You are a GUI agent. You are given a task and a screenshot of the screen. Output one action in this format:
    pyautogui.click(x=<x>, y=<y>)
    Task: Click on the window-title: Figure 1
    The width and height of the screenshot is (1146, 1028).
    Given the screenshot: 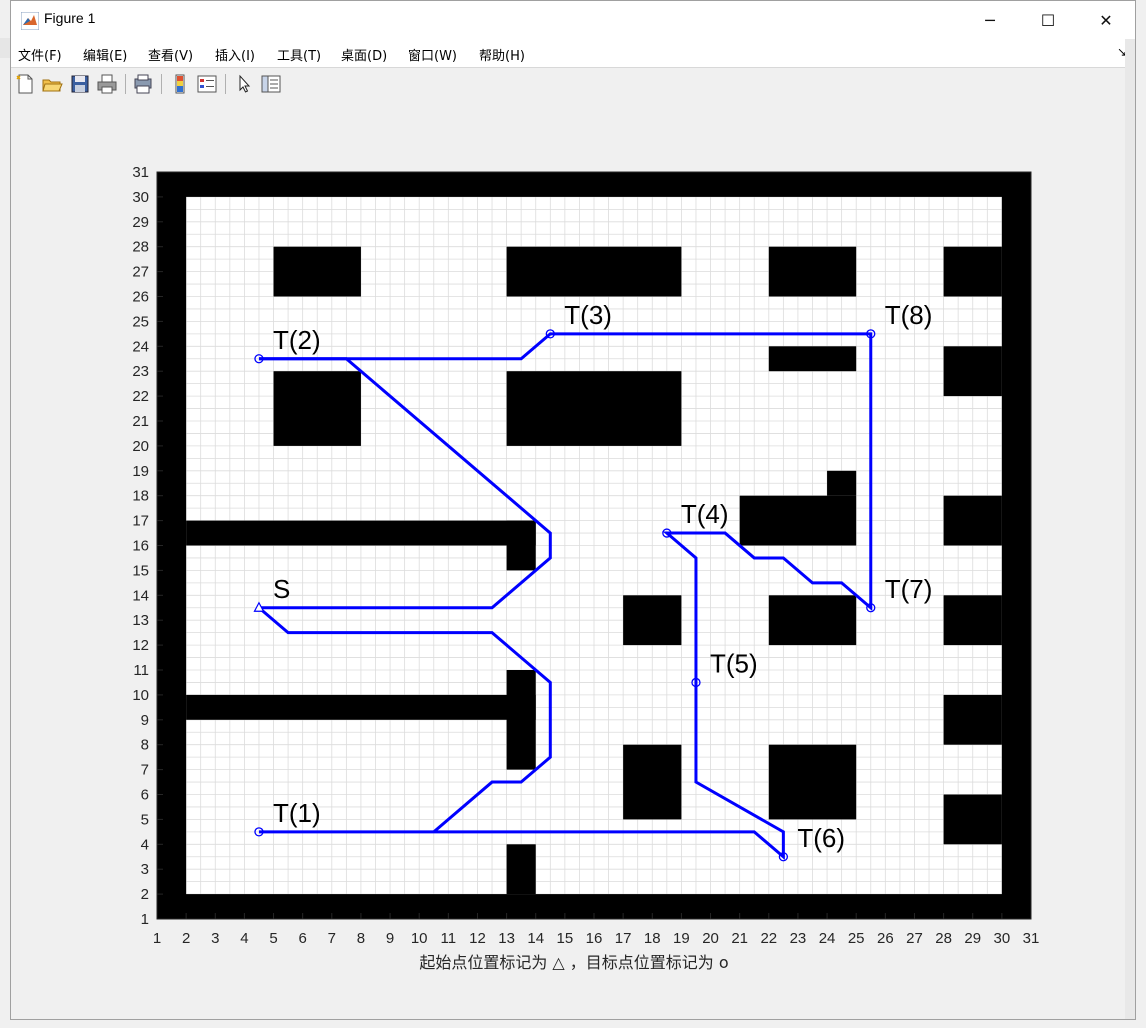 What is the action you would take?
    pyautogui.click(x=70, y=18)
    